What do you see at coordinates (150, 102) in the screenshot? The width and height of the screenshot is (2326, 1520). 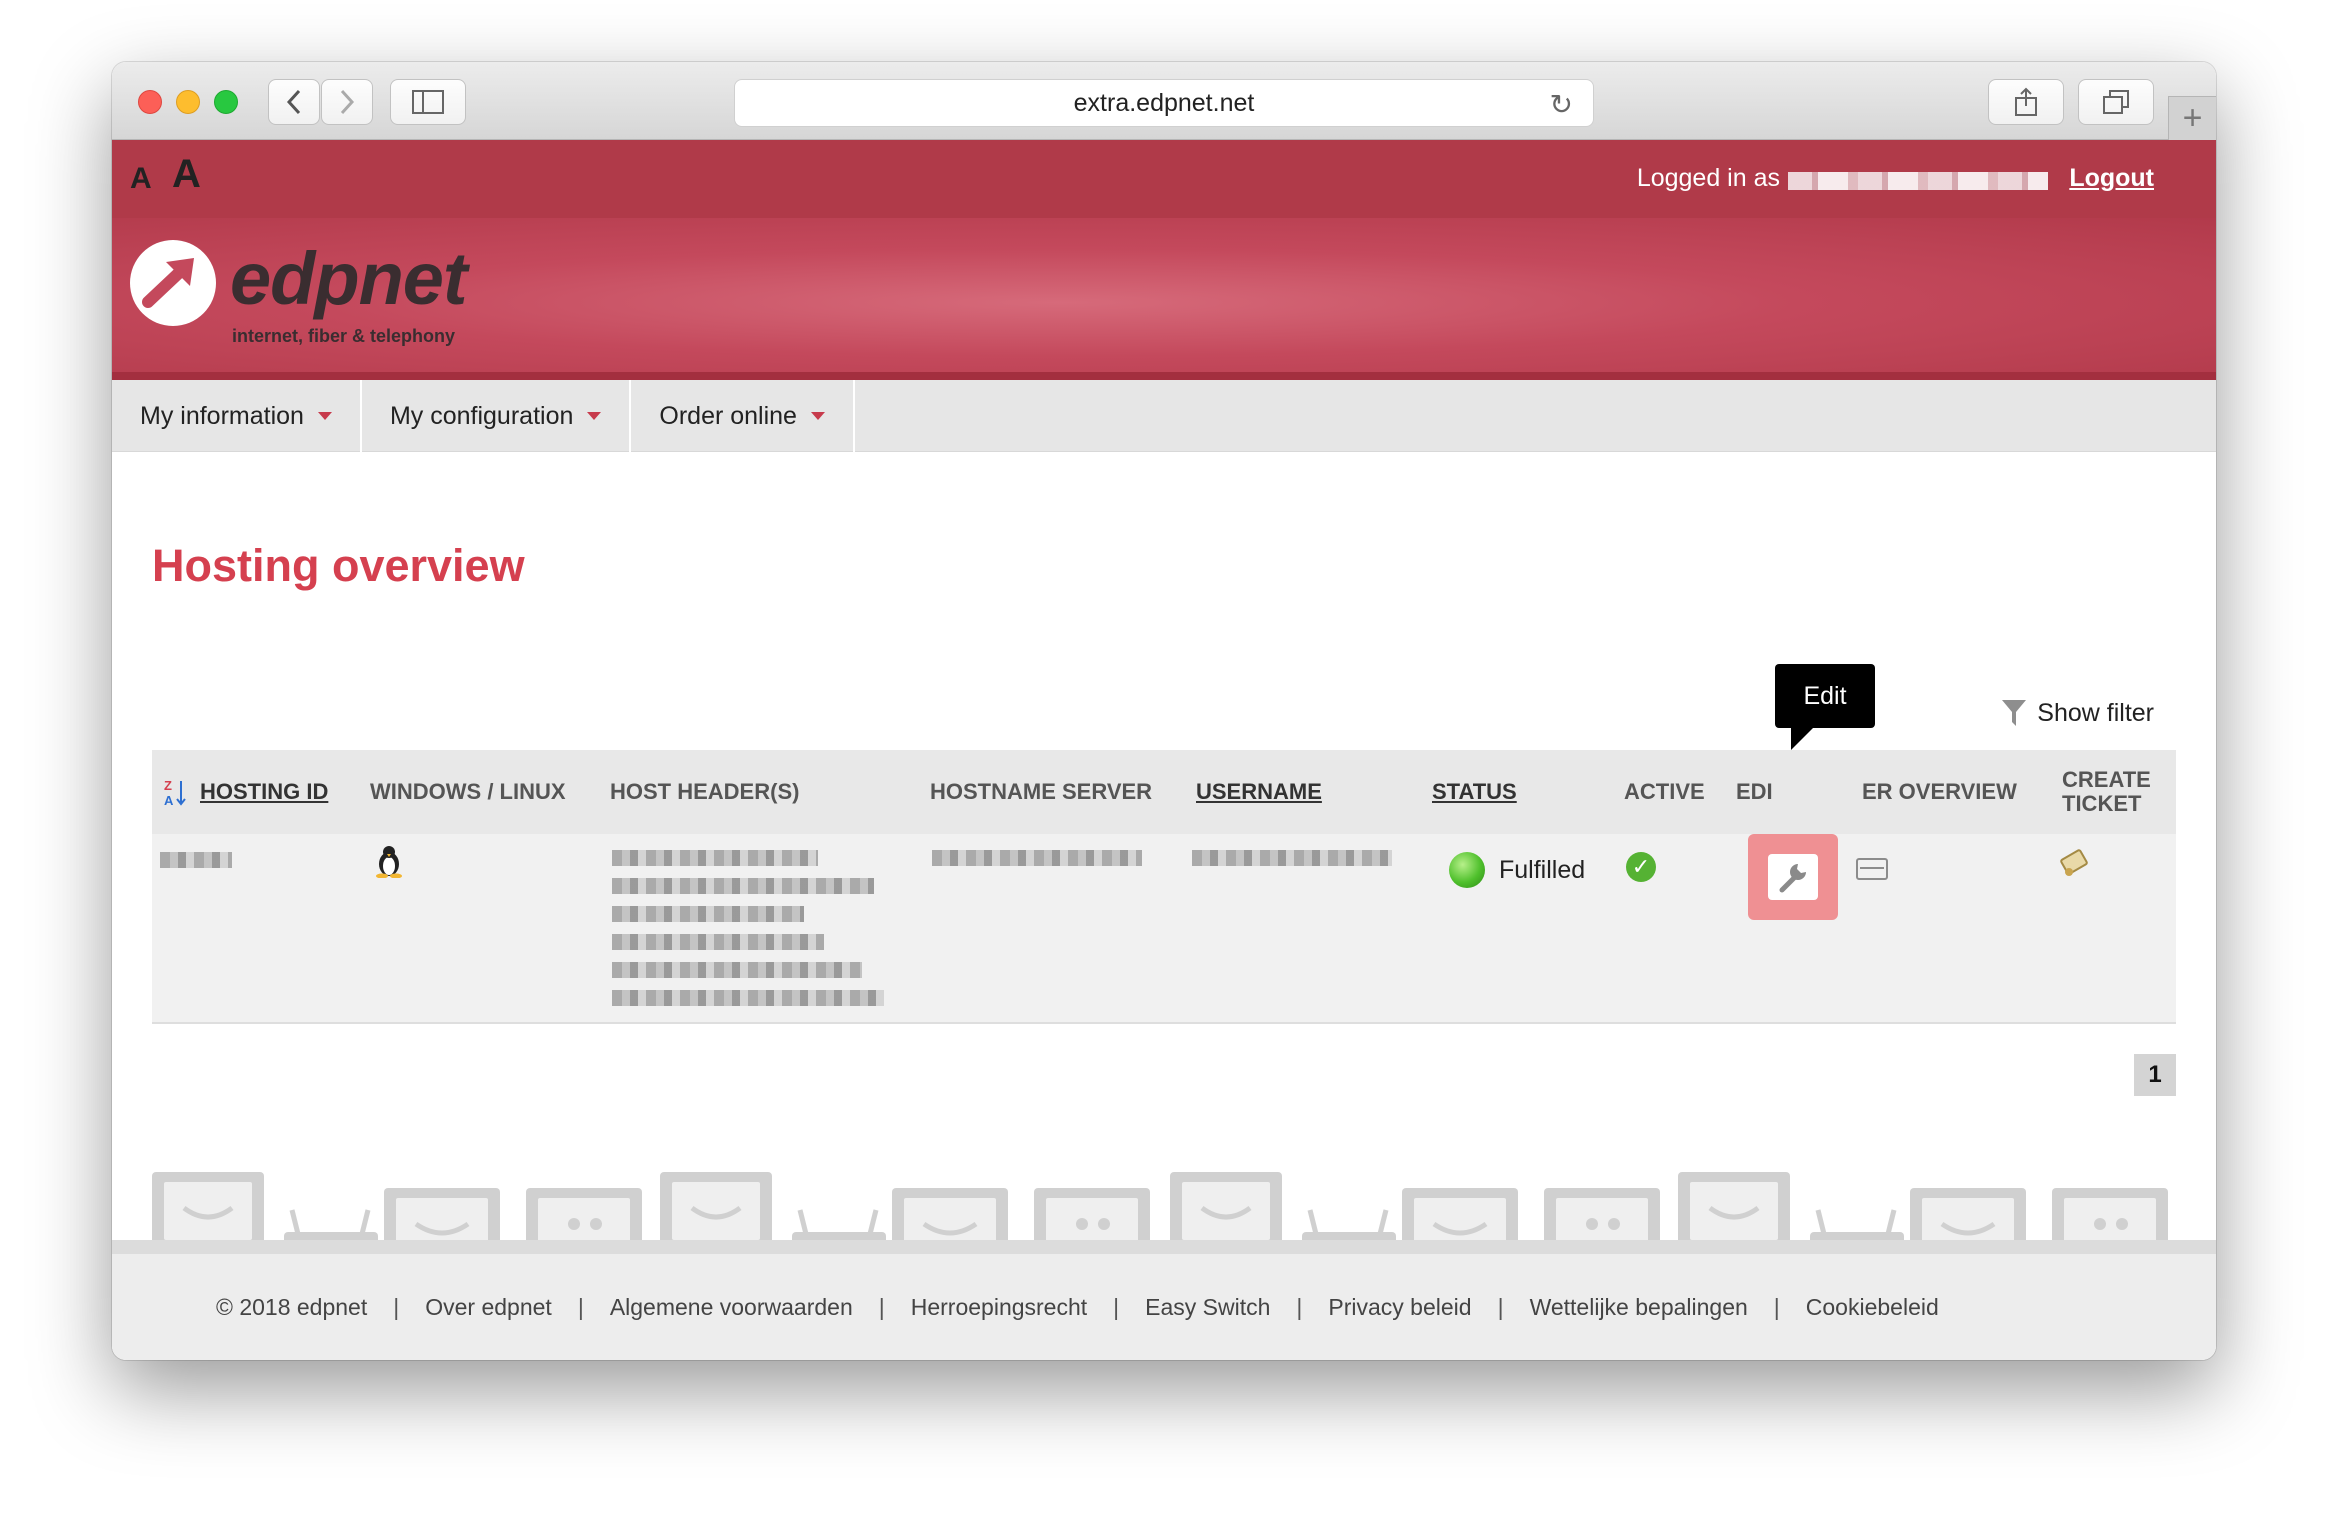 I see `close-window-button` at bounding box center [150, 102].